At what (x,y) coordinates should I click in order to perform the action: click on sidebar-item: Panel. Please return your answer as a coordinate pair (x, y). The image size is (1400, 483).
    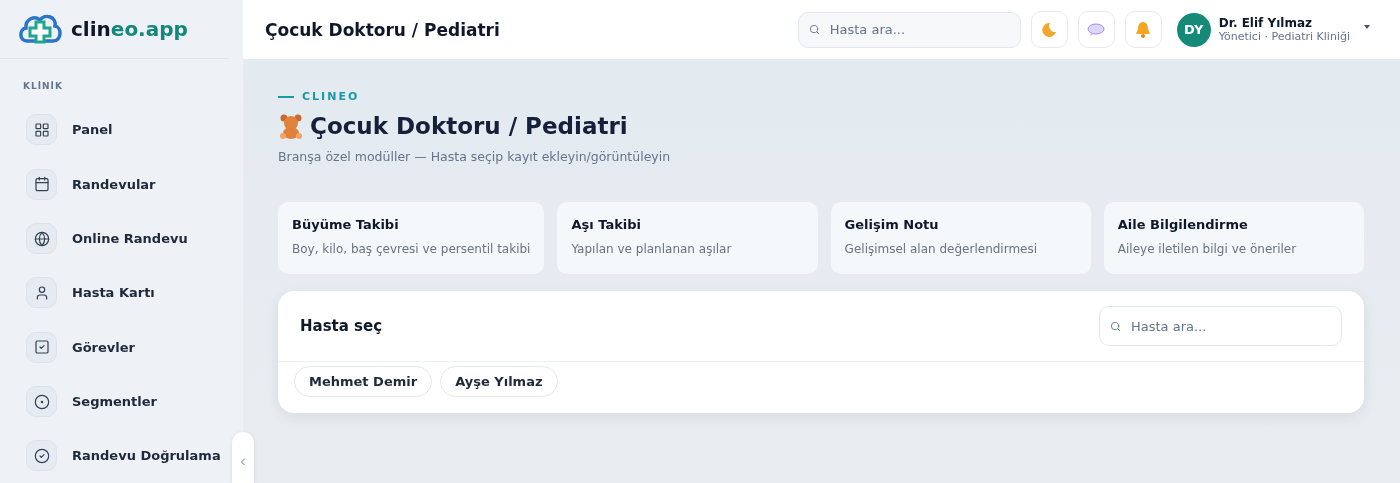
    Looking at the image, I should click on (56, 130).